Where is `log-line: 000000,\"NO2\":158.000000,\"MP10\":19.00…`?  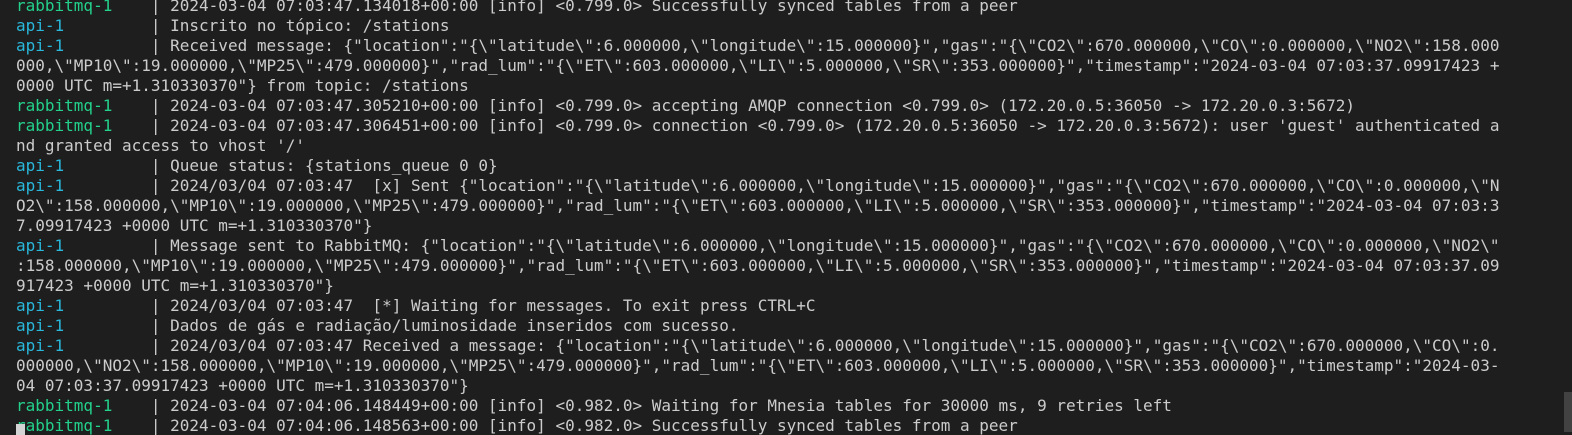
log-line: 000000,\"NO2\":158.000000,\"MP10\":19.00… is located at coordinates (786, 366).